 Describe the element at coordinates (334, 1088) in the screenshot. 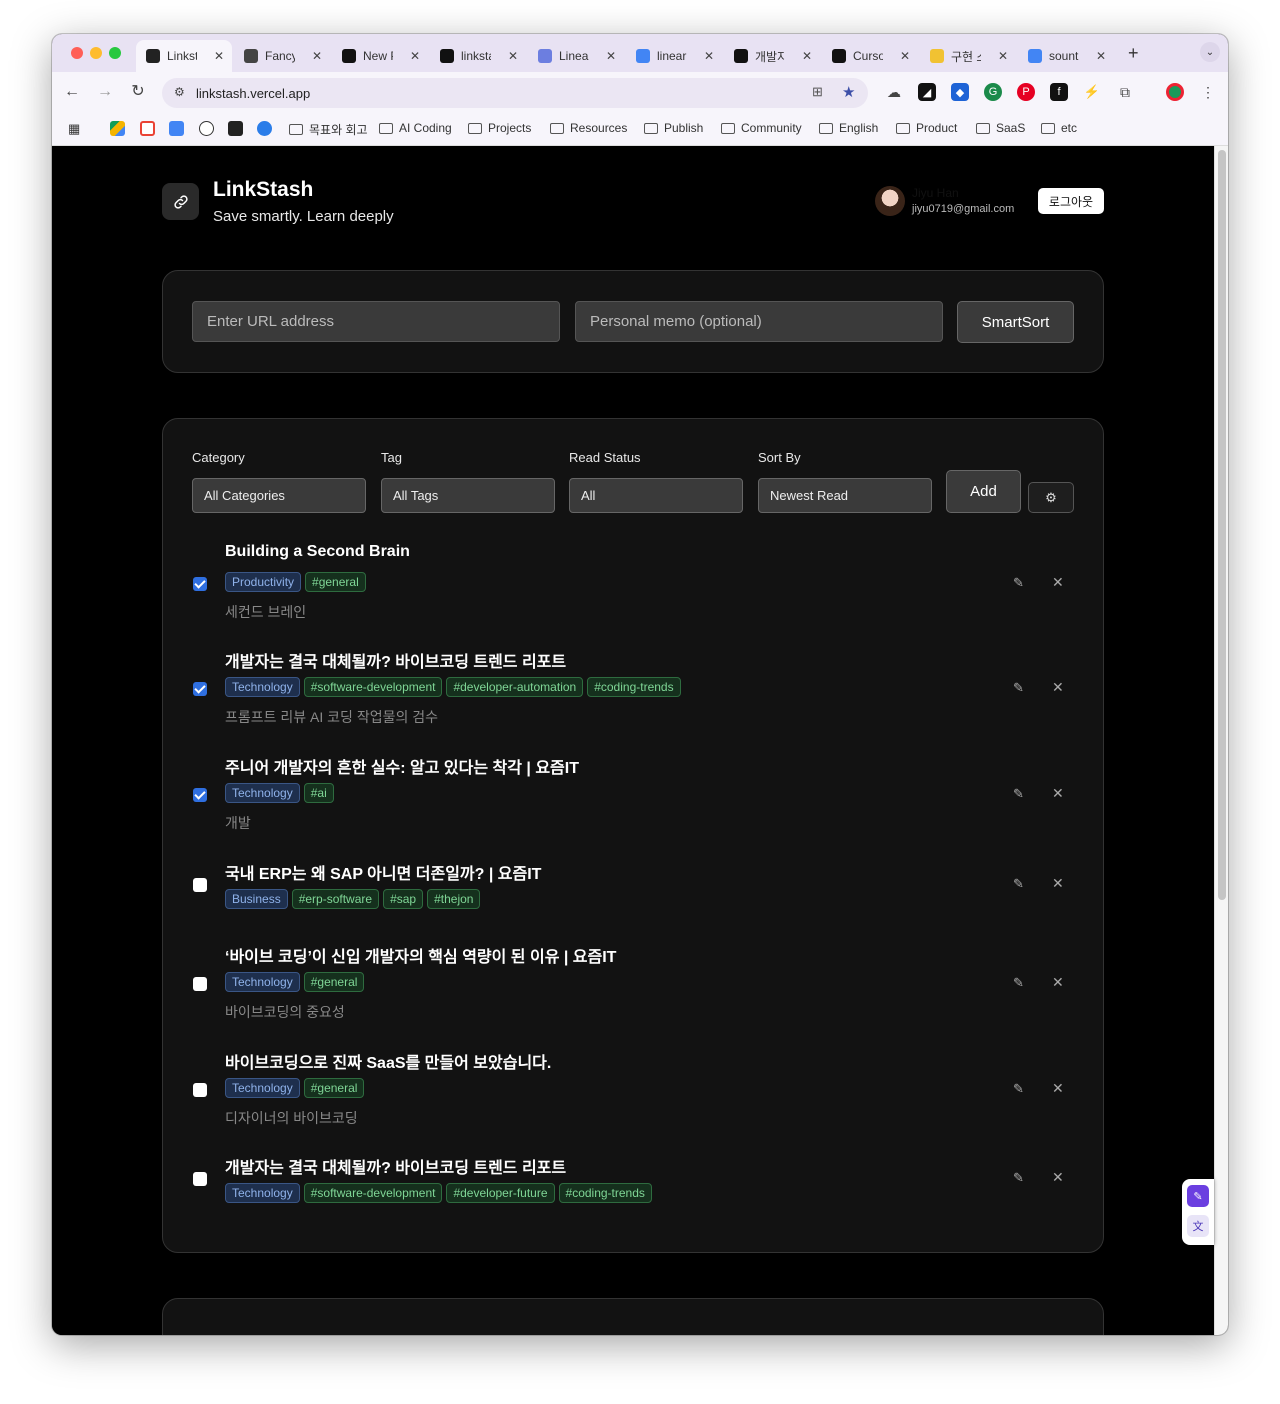

I see `hashtag-badge: #general` at that location.